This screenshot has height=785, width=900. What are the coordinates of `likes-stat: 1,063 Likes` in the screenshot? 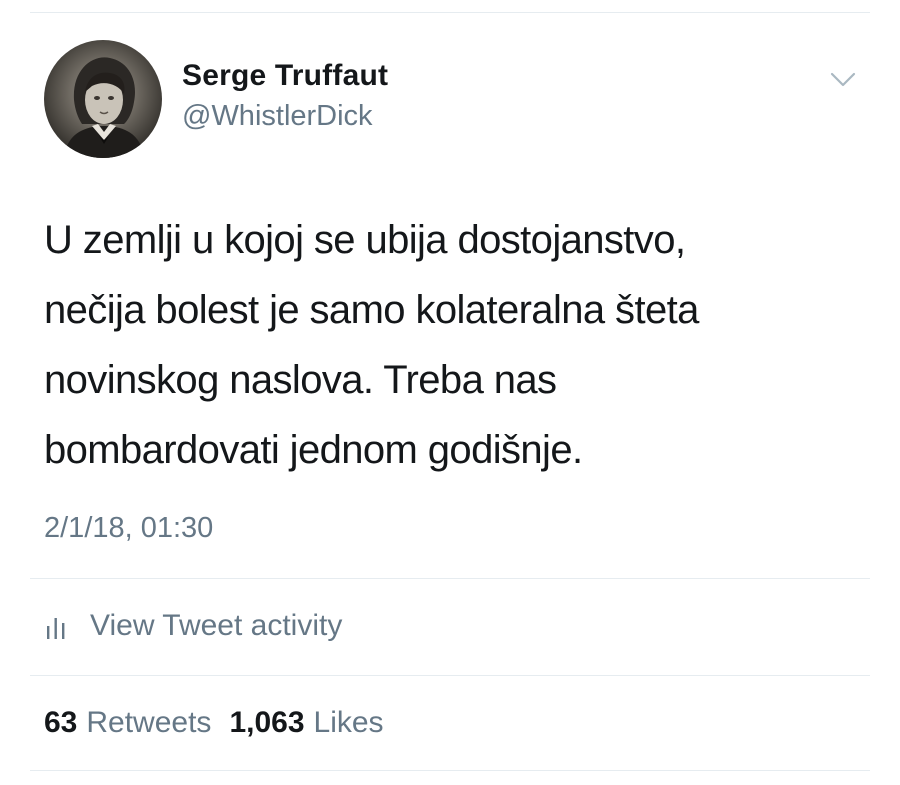 It's located at (306, 723).